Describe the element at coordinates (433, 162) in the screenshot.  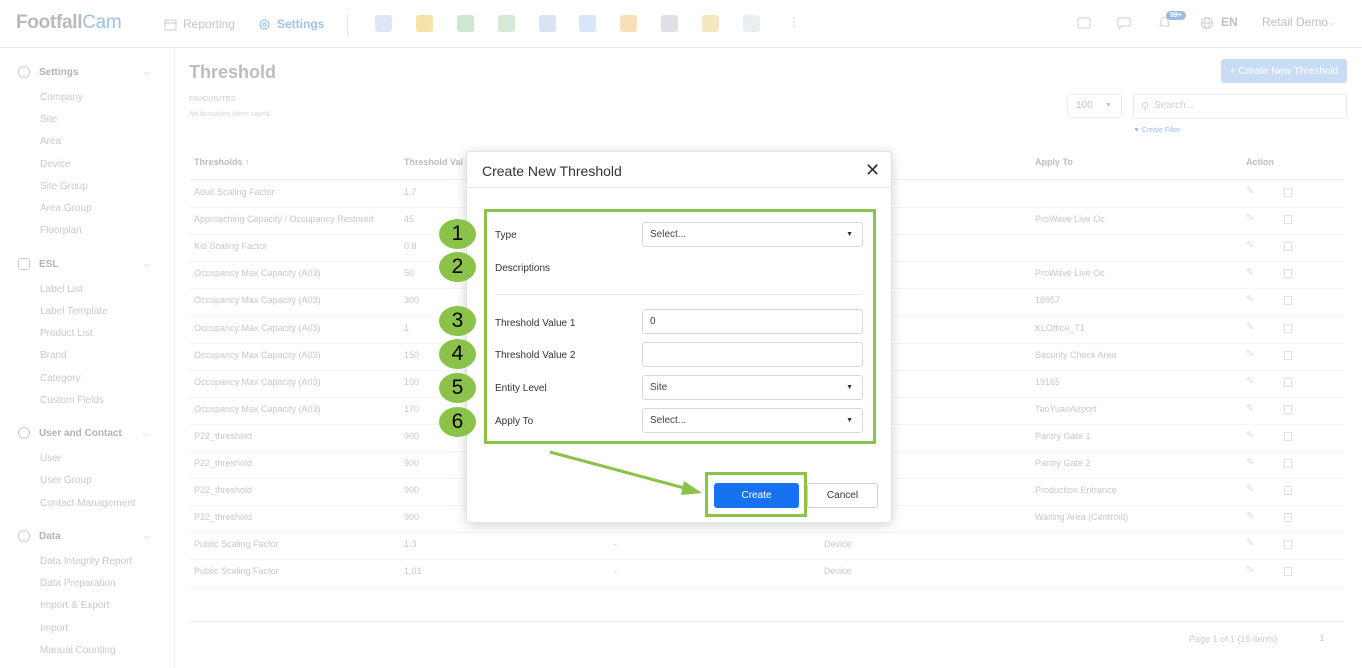
I see `column-header-threshold-value: Threshold Val` at that location.